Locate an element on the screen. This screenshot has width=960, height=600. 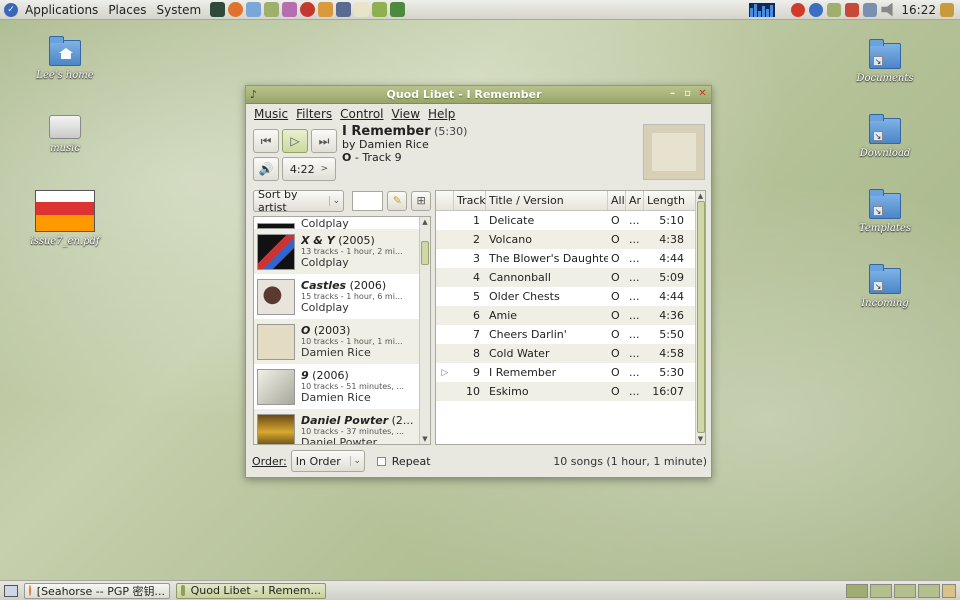
desktop-icon-label: issue7_en.pdf is located at coordinates (65, 241).